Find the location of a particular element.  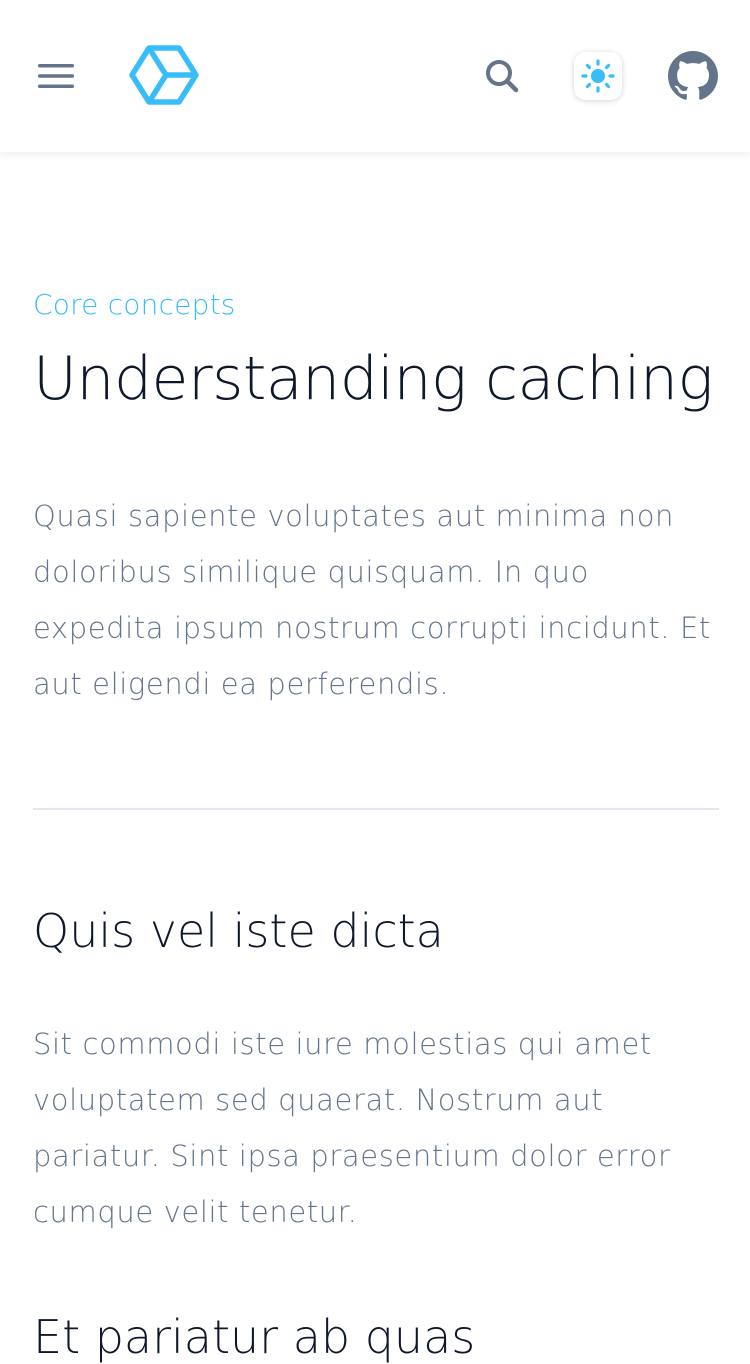

menu-button is located at coordinates (56, 76).